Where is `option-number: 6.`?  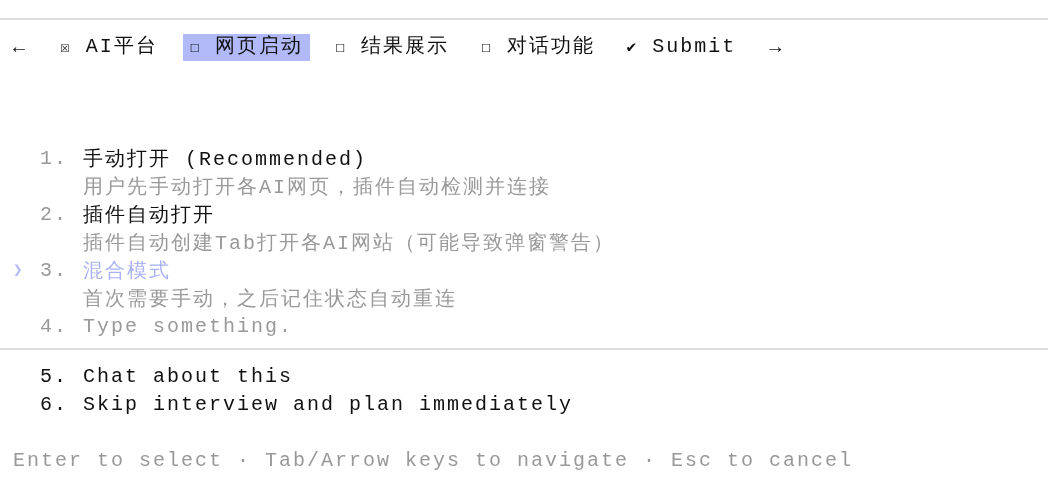
option-number: 6. is located at coordinates (54, 404).